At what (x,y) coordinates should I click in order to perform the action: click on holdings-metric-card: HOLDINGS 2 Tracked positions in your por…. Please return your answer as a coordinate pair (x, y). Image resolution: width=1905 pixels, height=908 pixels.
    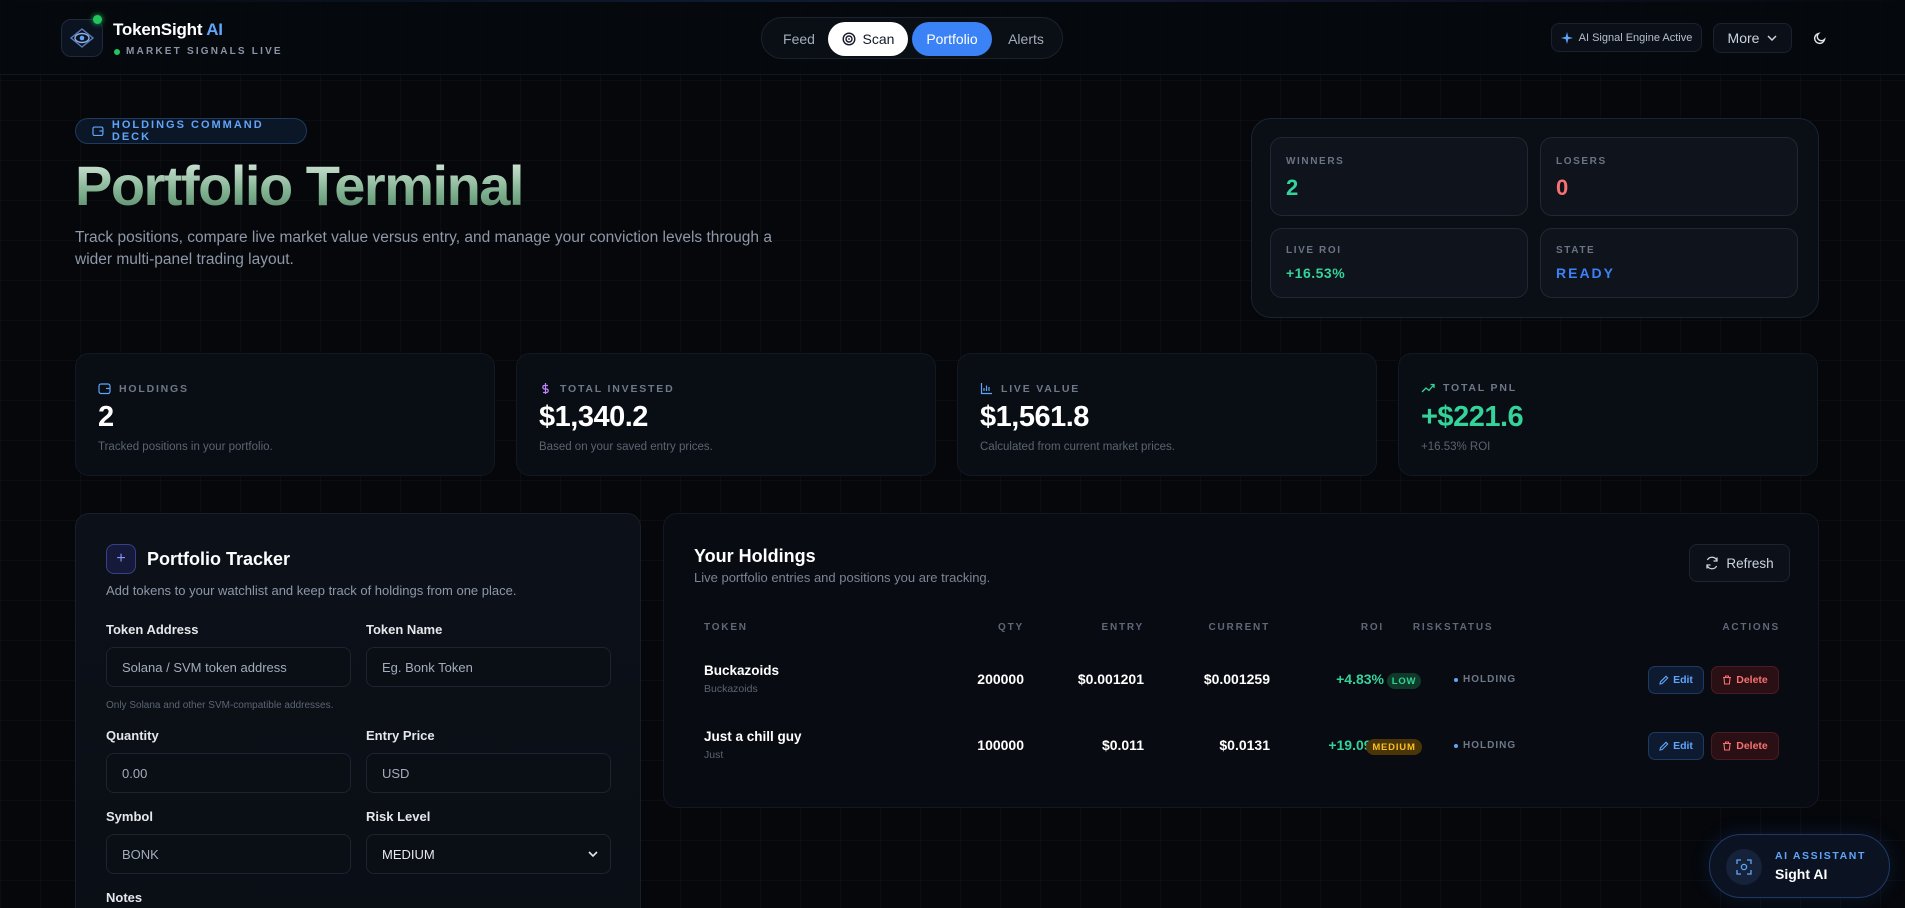
    Looking at the image, I should click on (285, 414).